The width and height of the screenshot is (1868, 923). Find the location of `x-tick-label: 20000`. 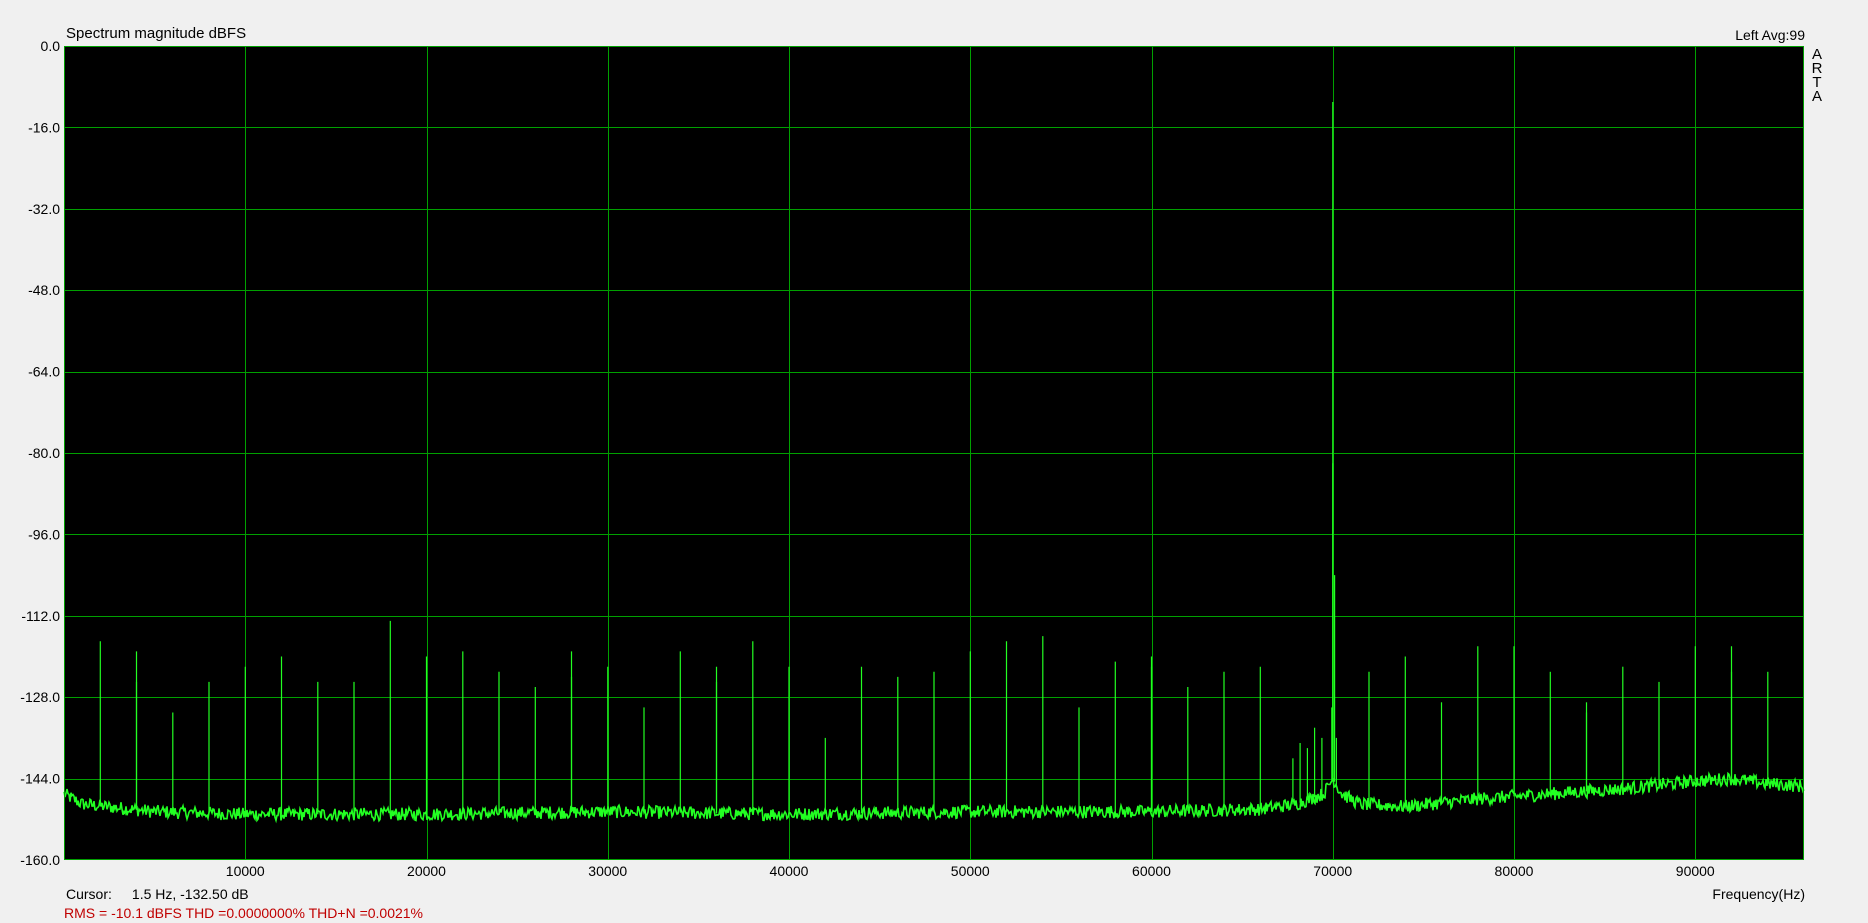

x-tick-label: 20000 is located at coordinates (426, 871).